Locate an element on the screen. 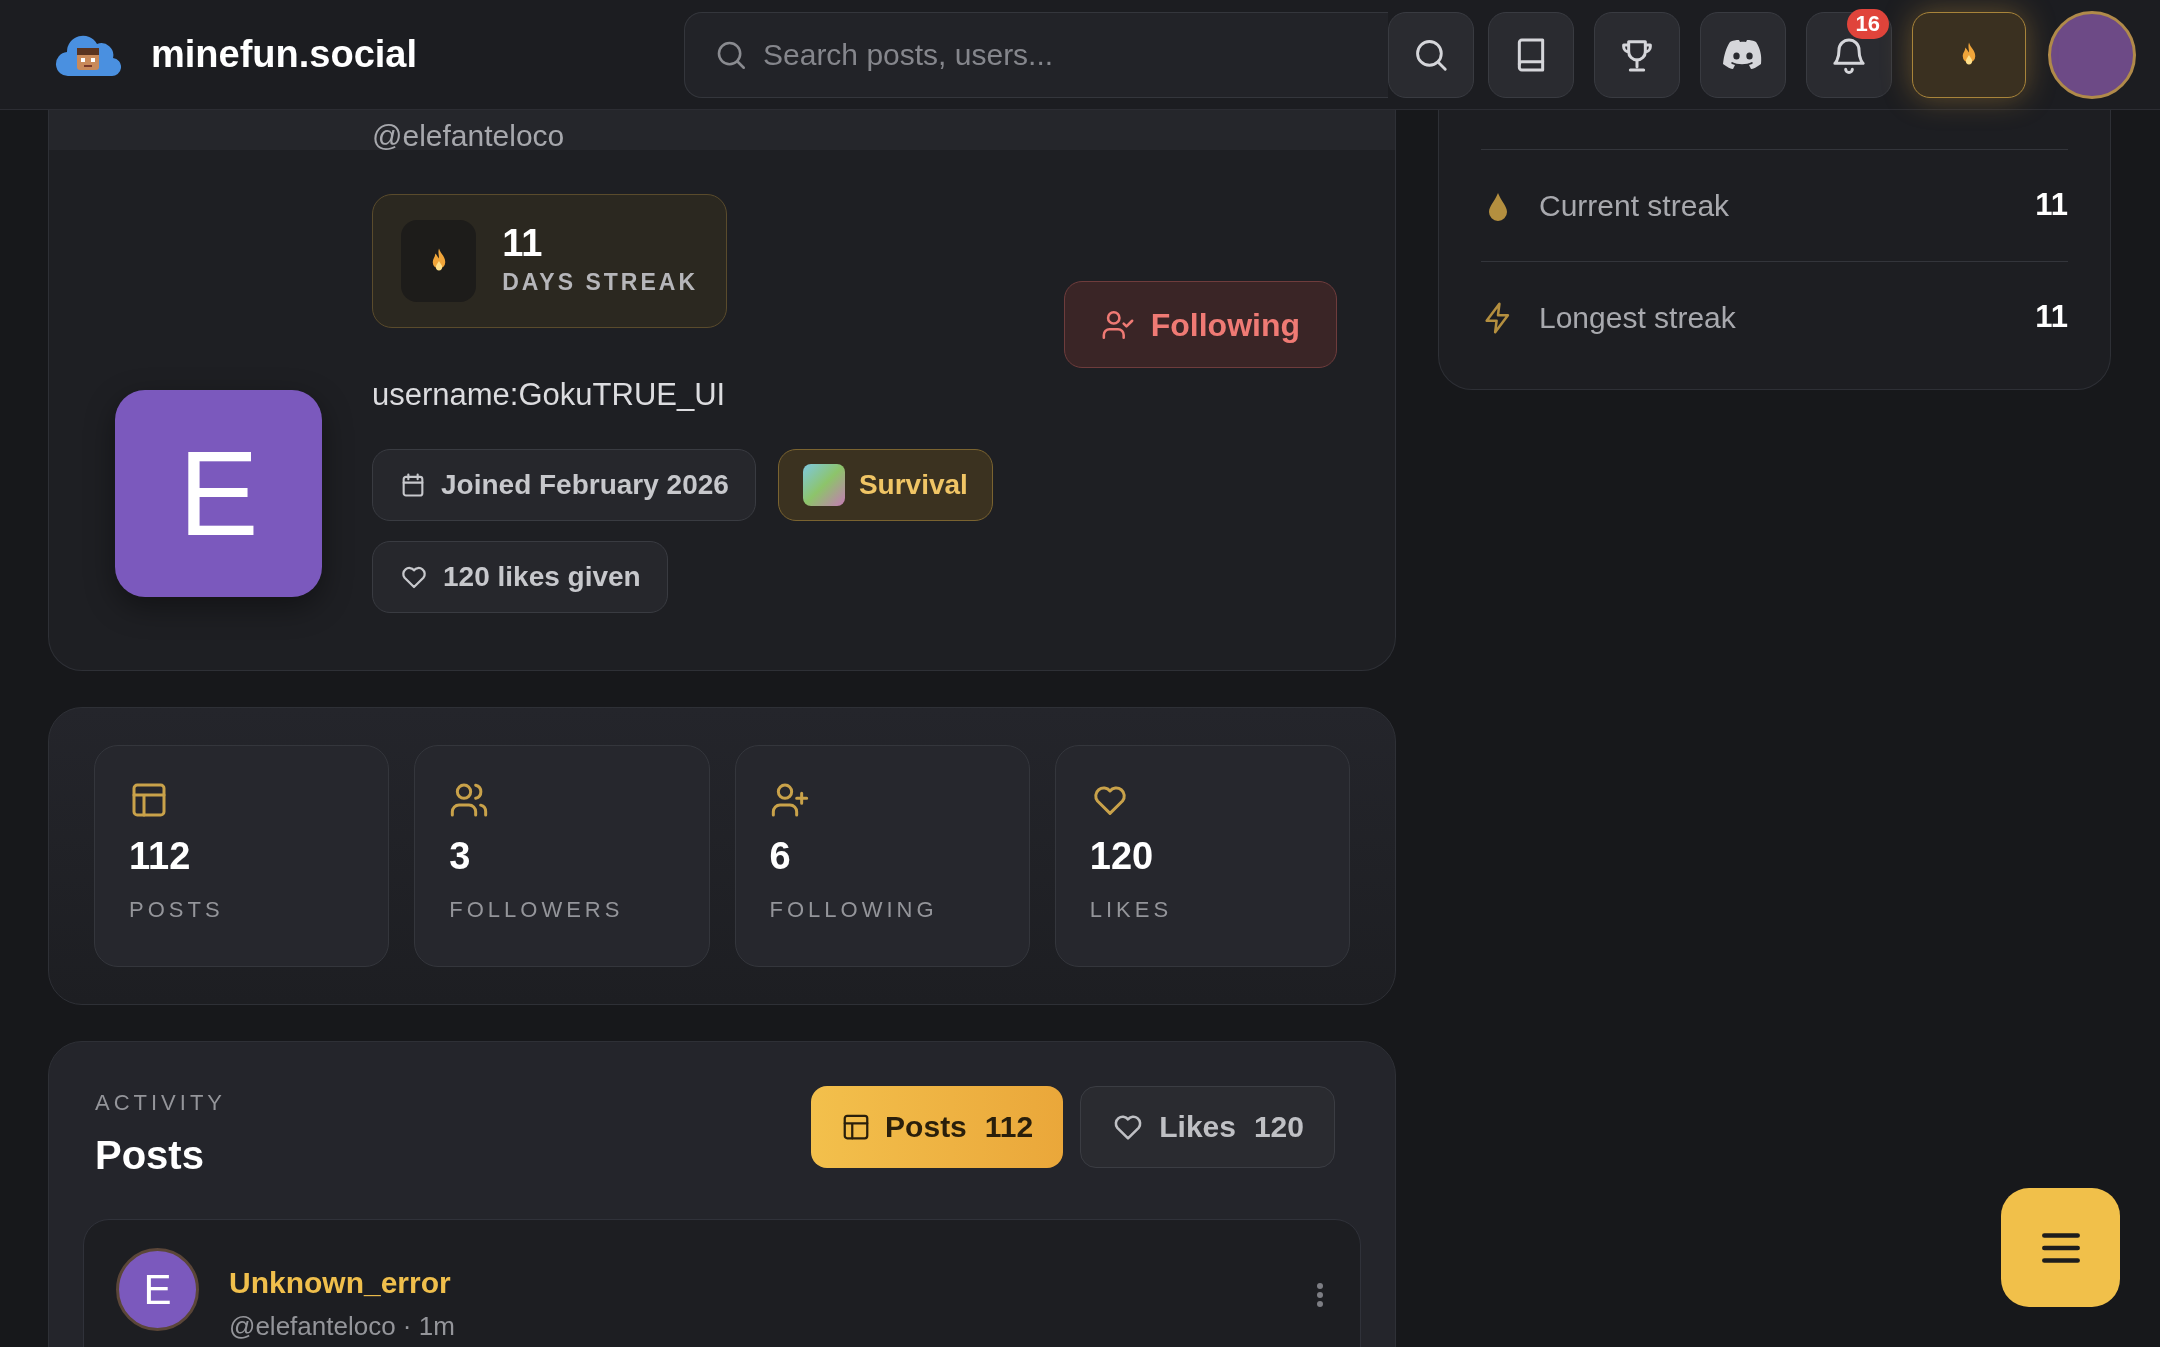 The image size is (2160, 1347). discord-button is located at coordinates (1743, 54).